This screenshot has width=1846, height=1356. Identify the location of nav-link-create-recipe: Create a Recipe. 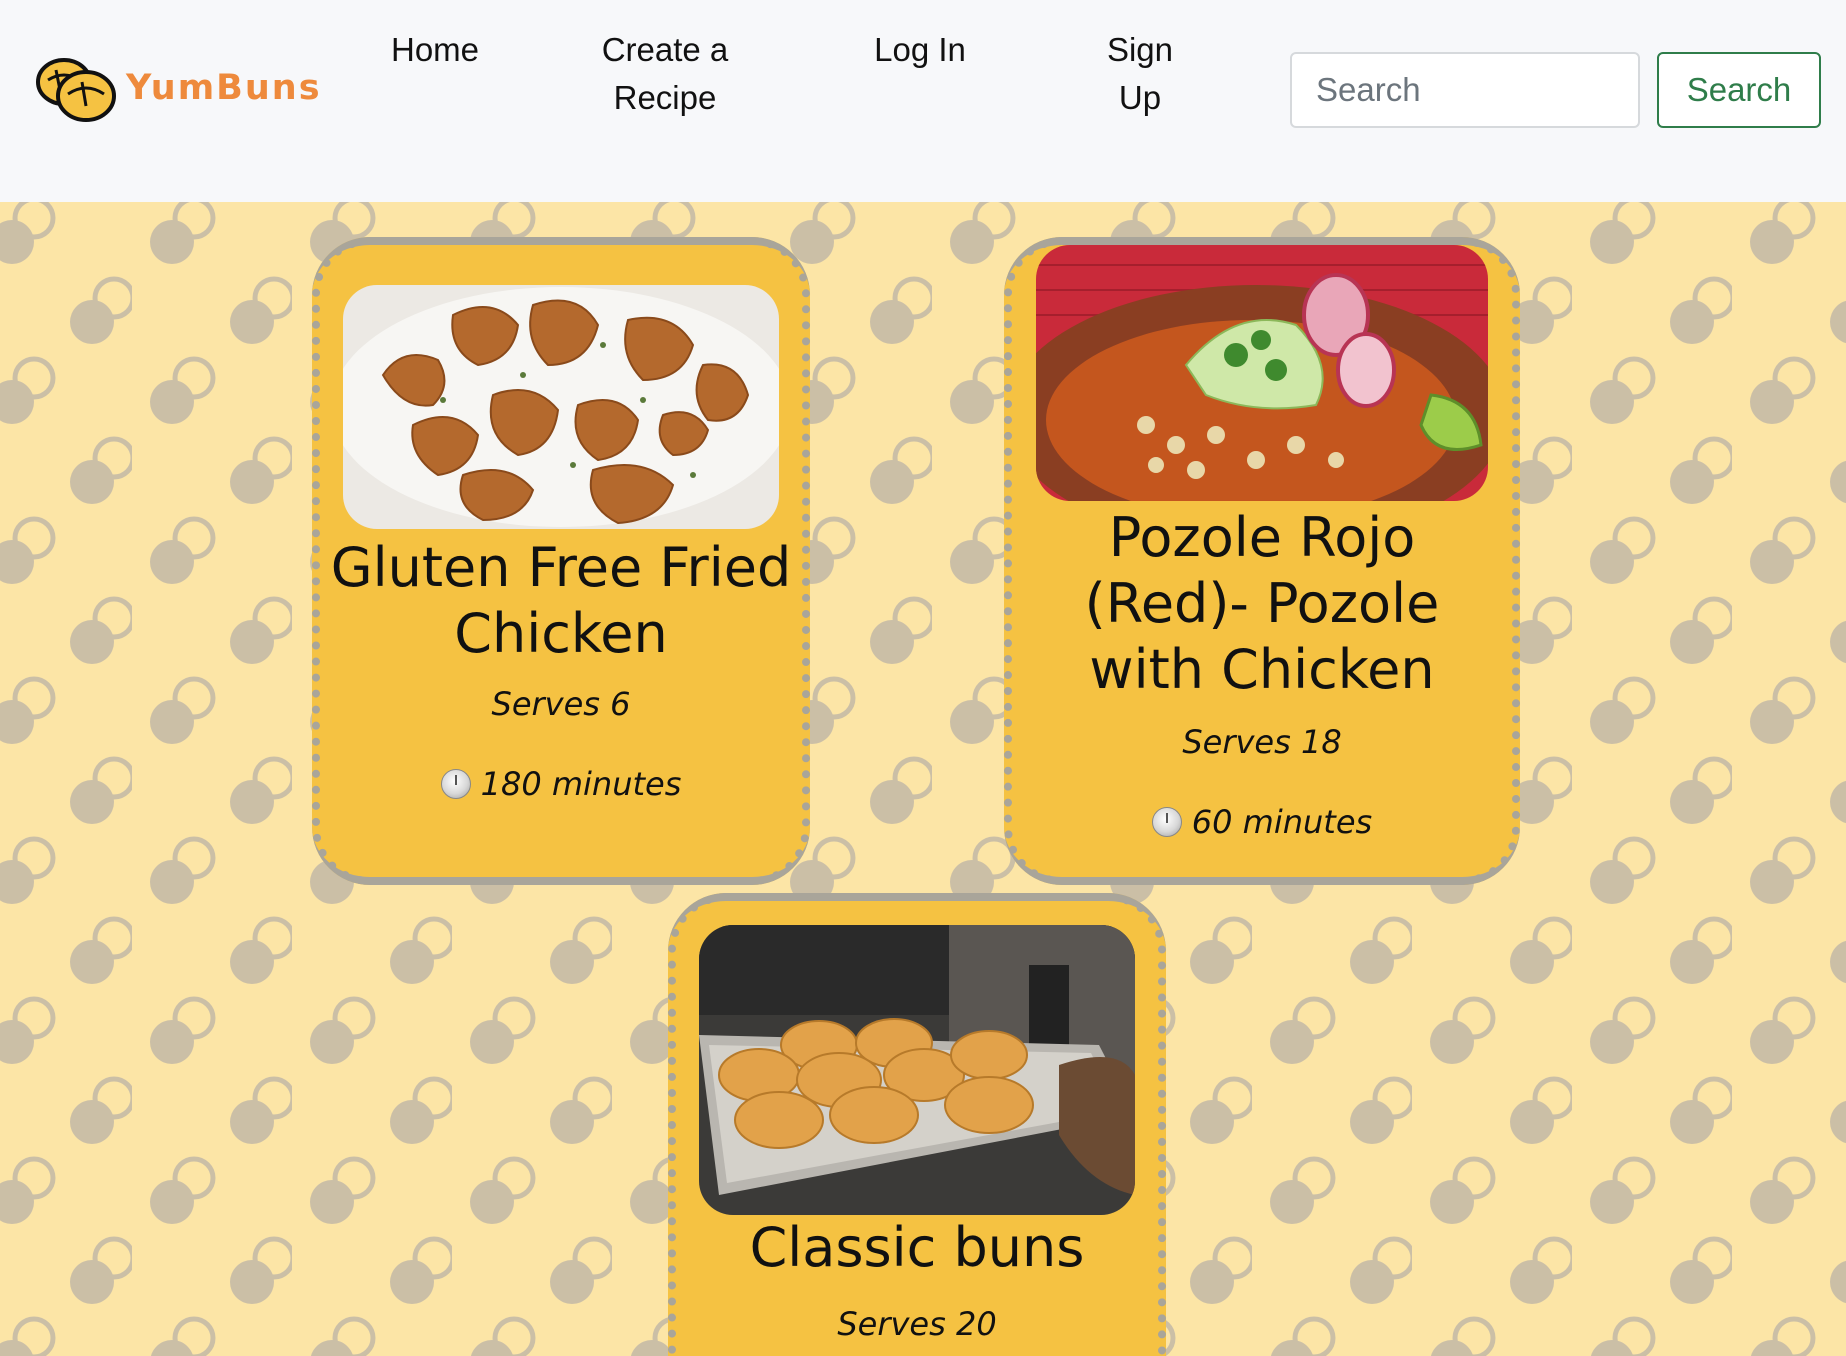
(665, 74).